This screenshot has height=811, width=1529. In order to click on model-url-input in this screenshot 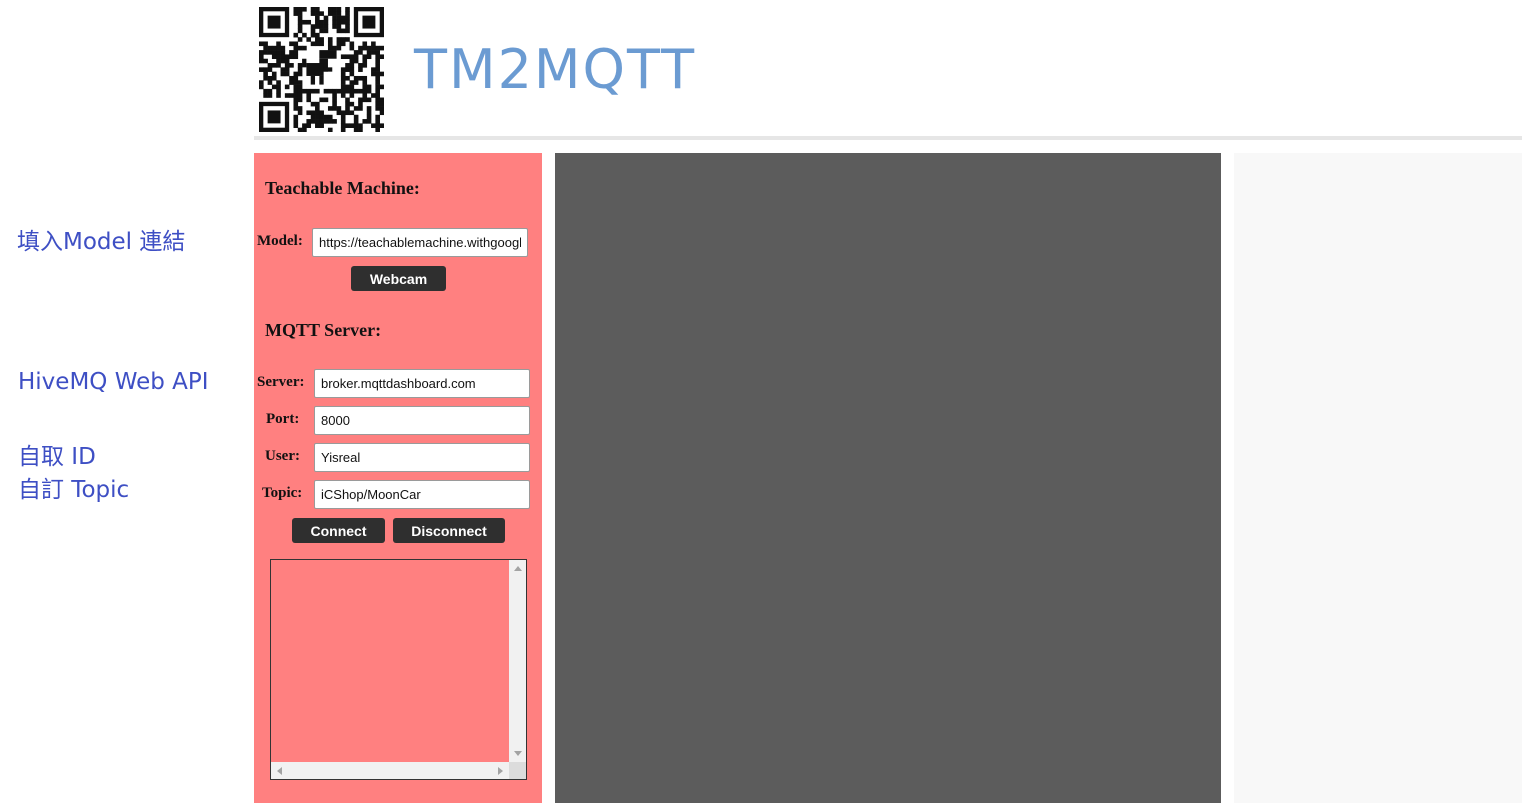, I will do `click(420, 242)`.